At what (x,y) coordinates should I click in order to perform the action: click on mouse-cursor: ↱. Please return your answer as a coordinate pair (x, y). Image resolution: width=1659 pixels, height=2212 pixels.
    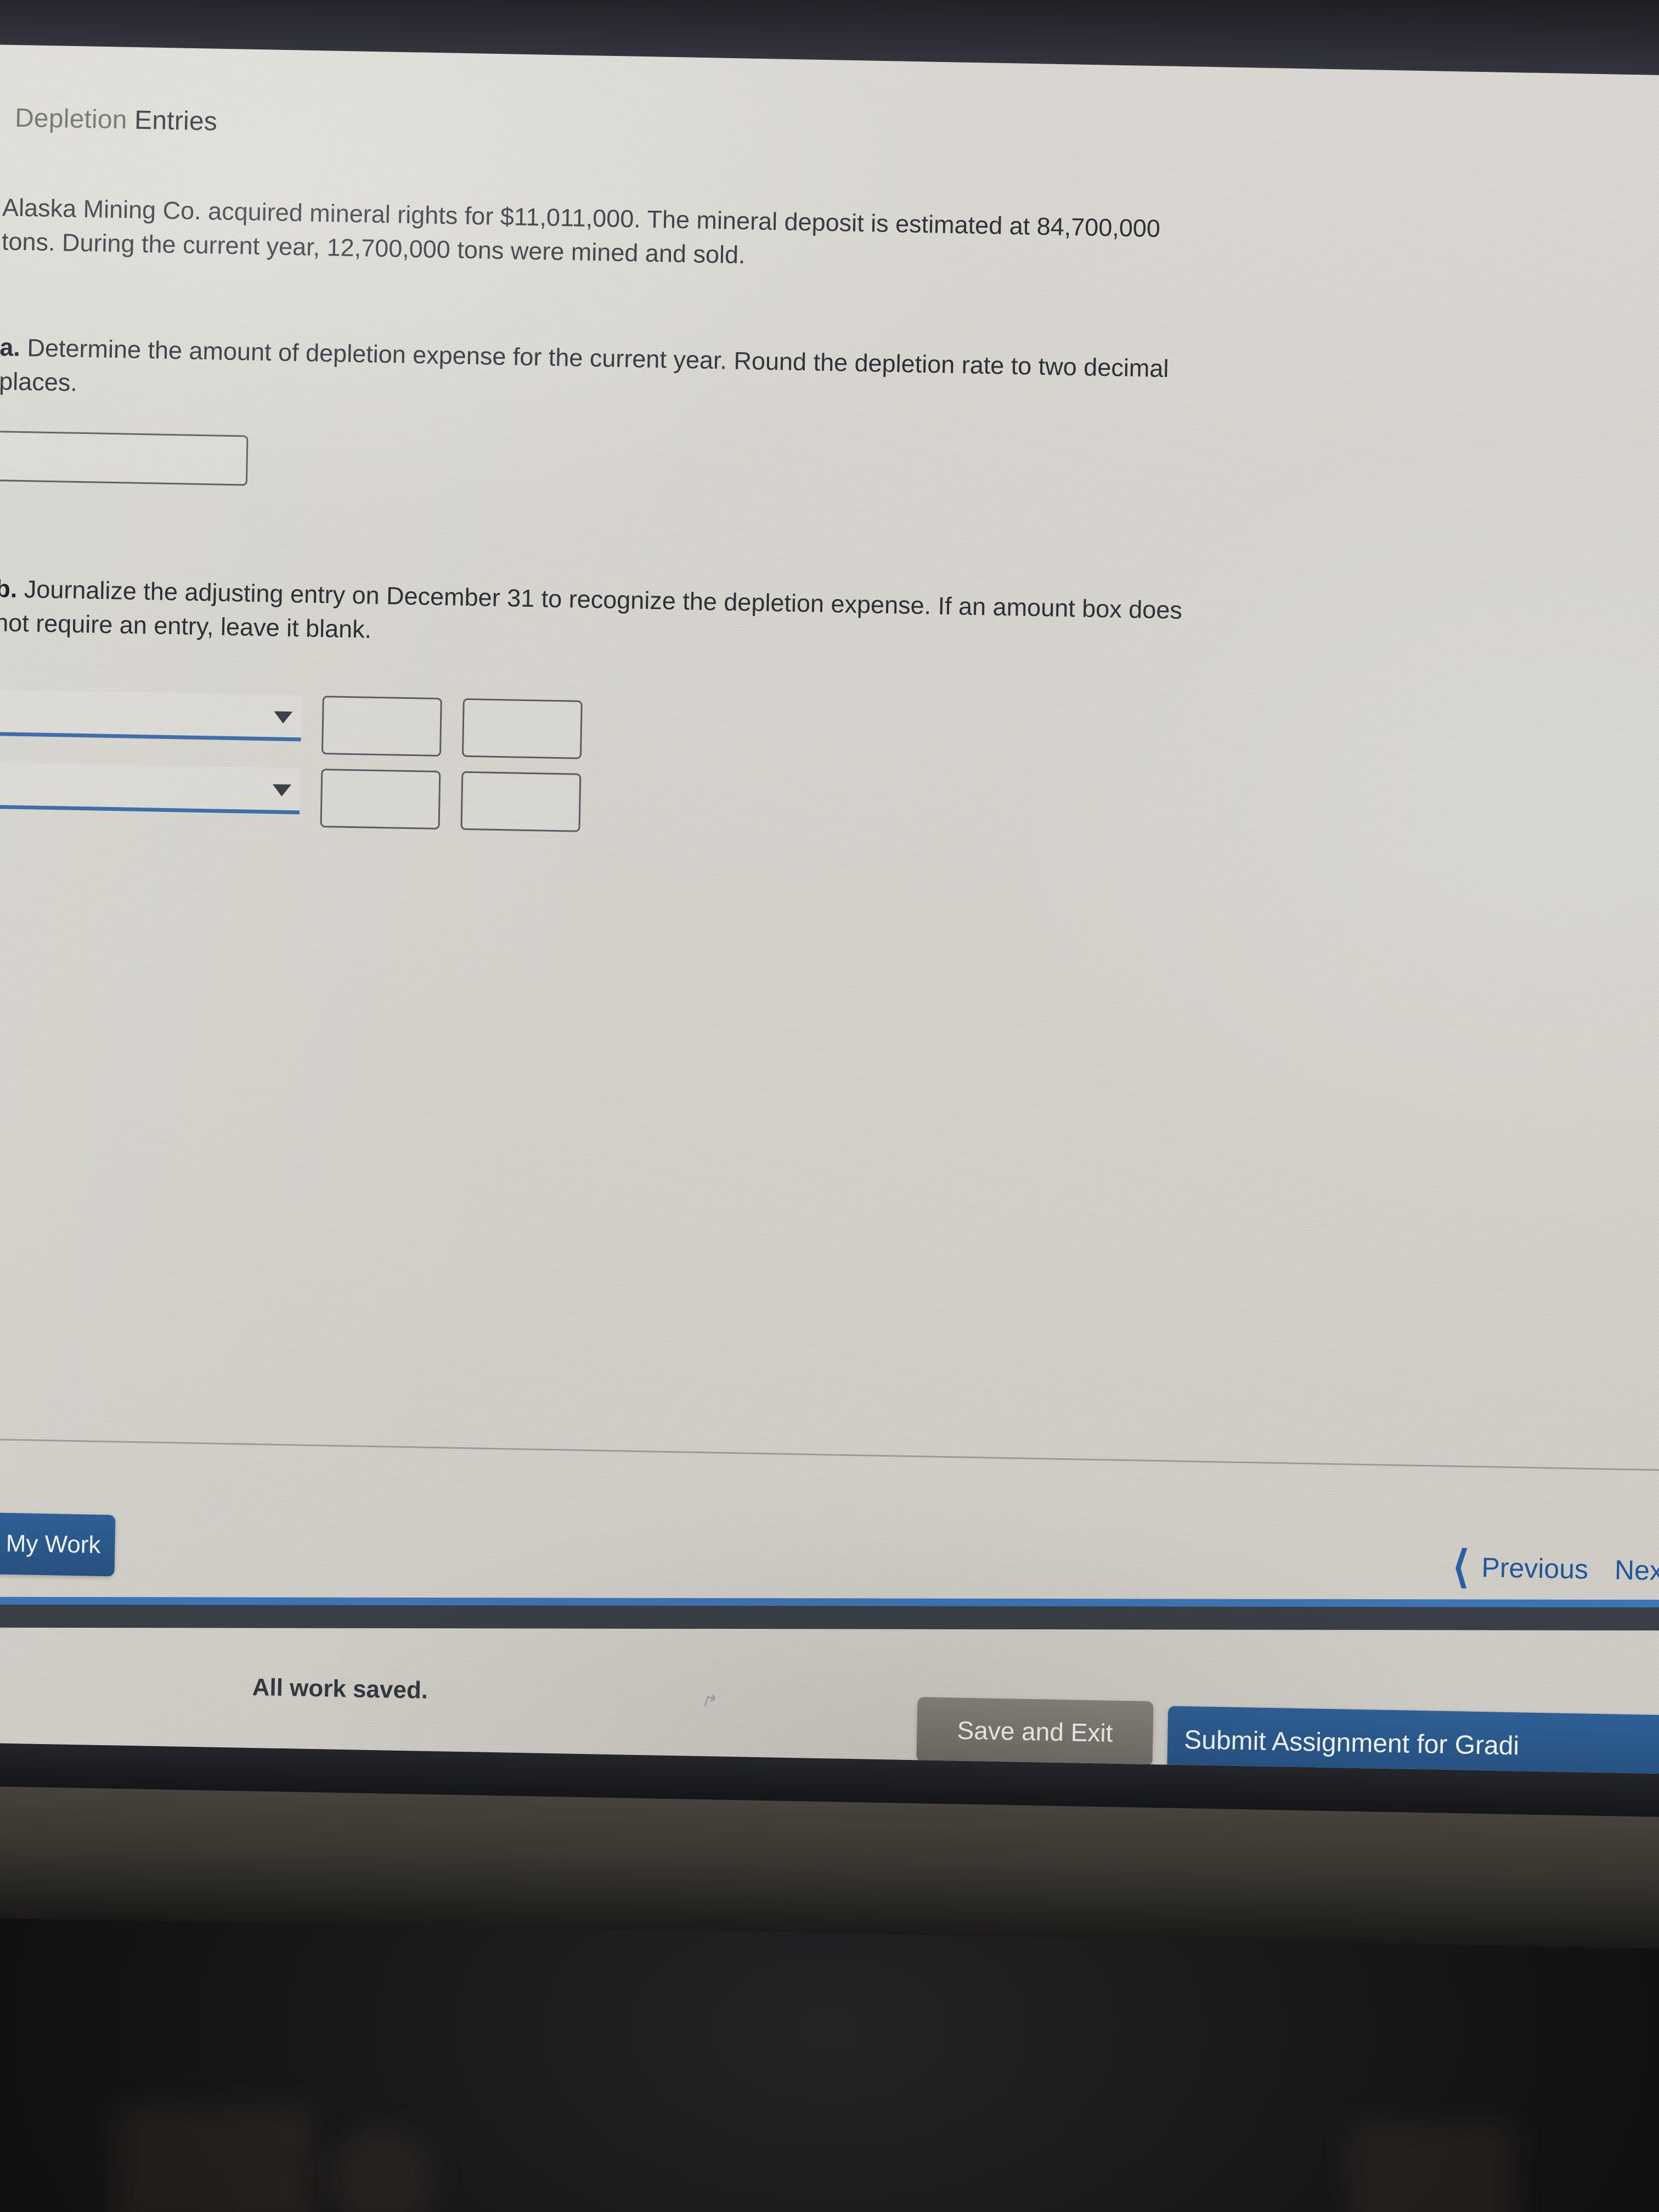
    Looking at the image, I should click on (710, 1702).